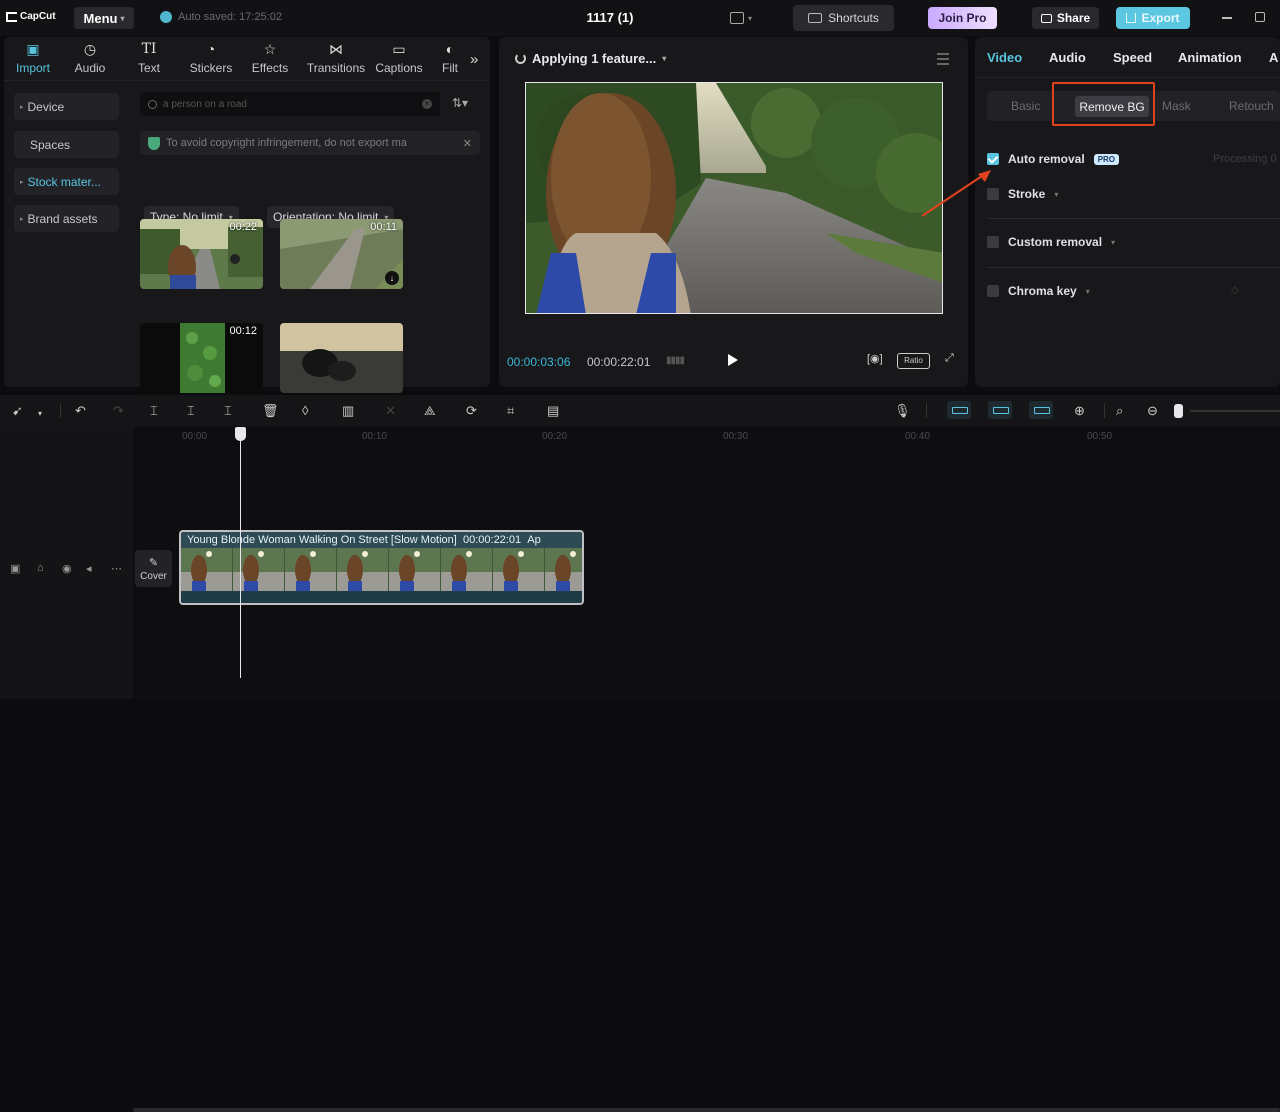  What do you see at coordinates (913, 361) in the screenshot?
I see `ratio-button: Ratio` at bounding box center [913, 361].